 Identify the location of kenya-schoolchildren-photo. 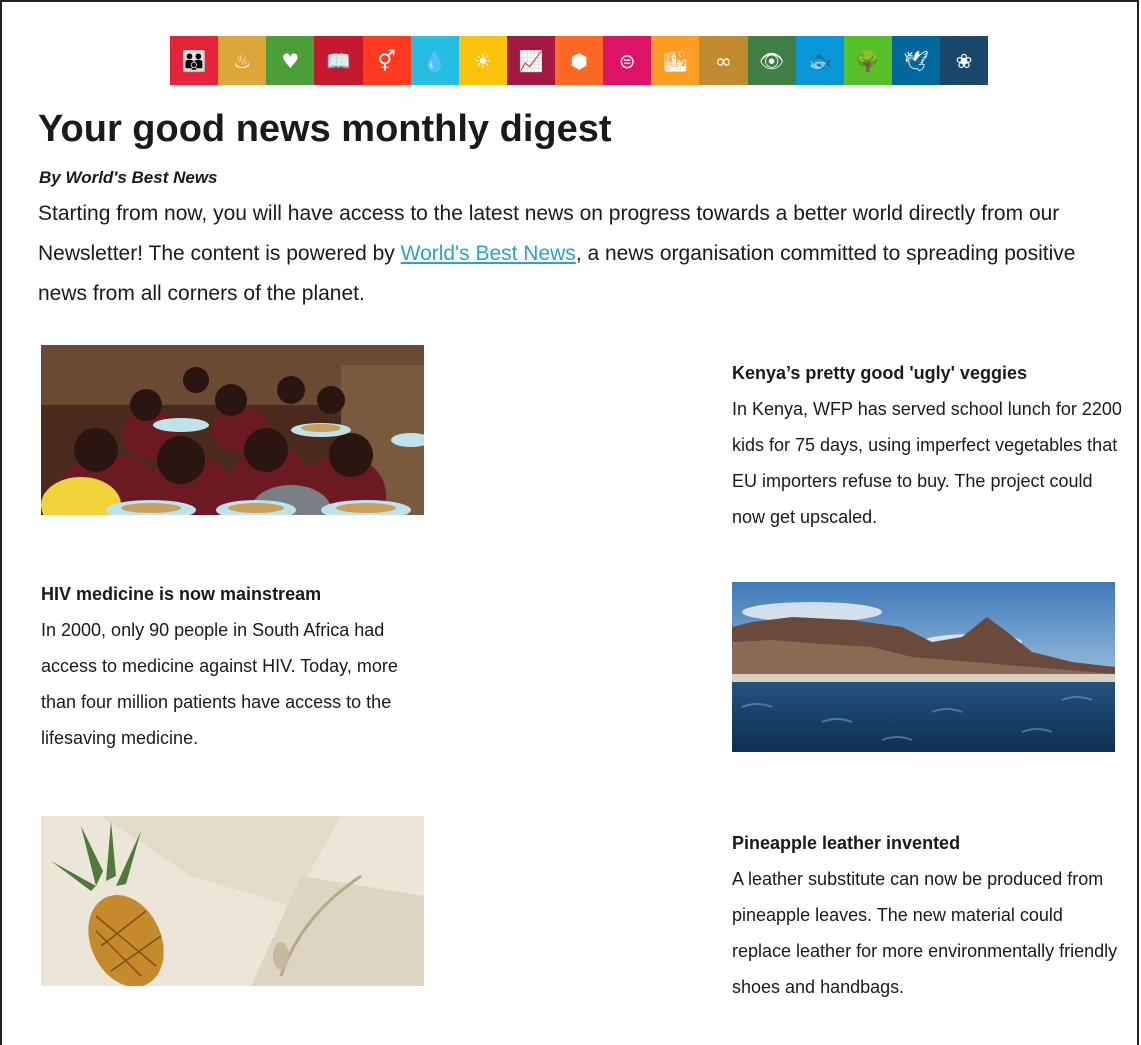
(232, 430).